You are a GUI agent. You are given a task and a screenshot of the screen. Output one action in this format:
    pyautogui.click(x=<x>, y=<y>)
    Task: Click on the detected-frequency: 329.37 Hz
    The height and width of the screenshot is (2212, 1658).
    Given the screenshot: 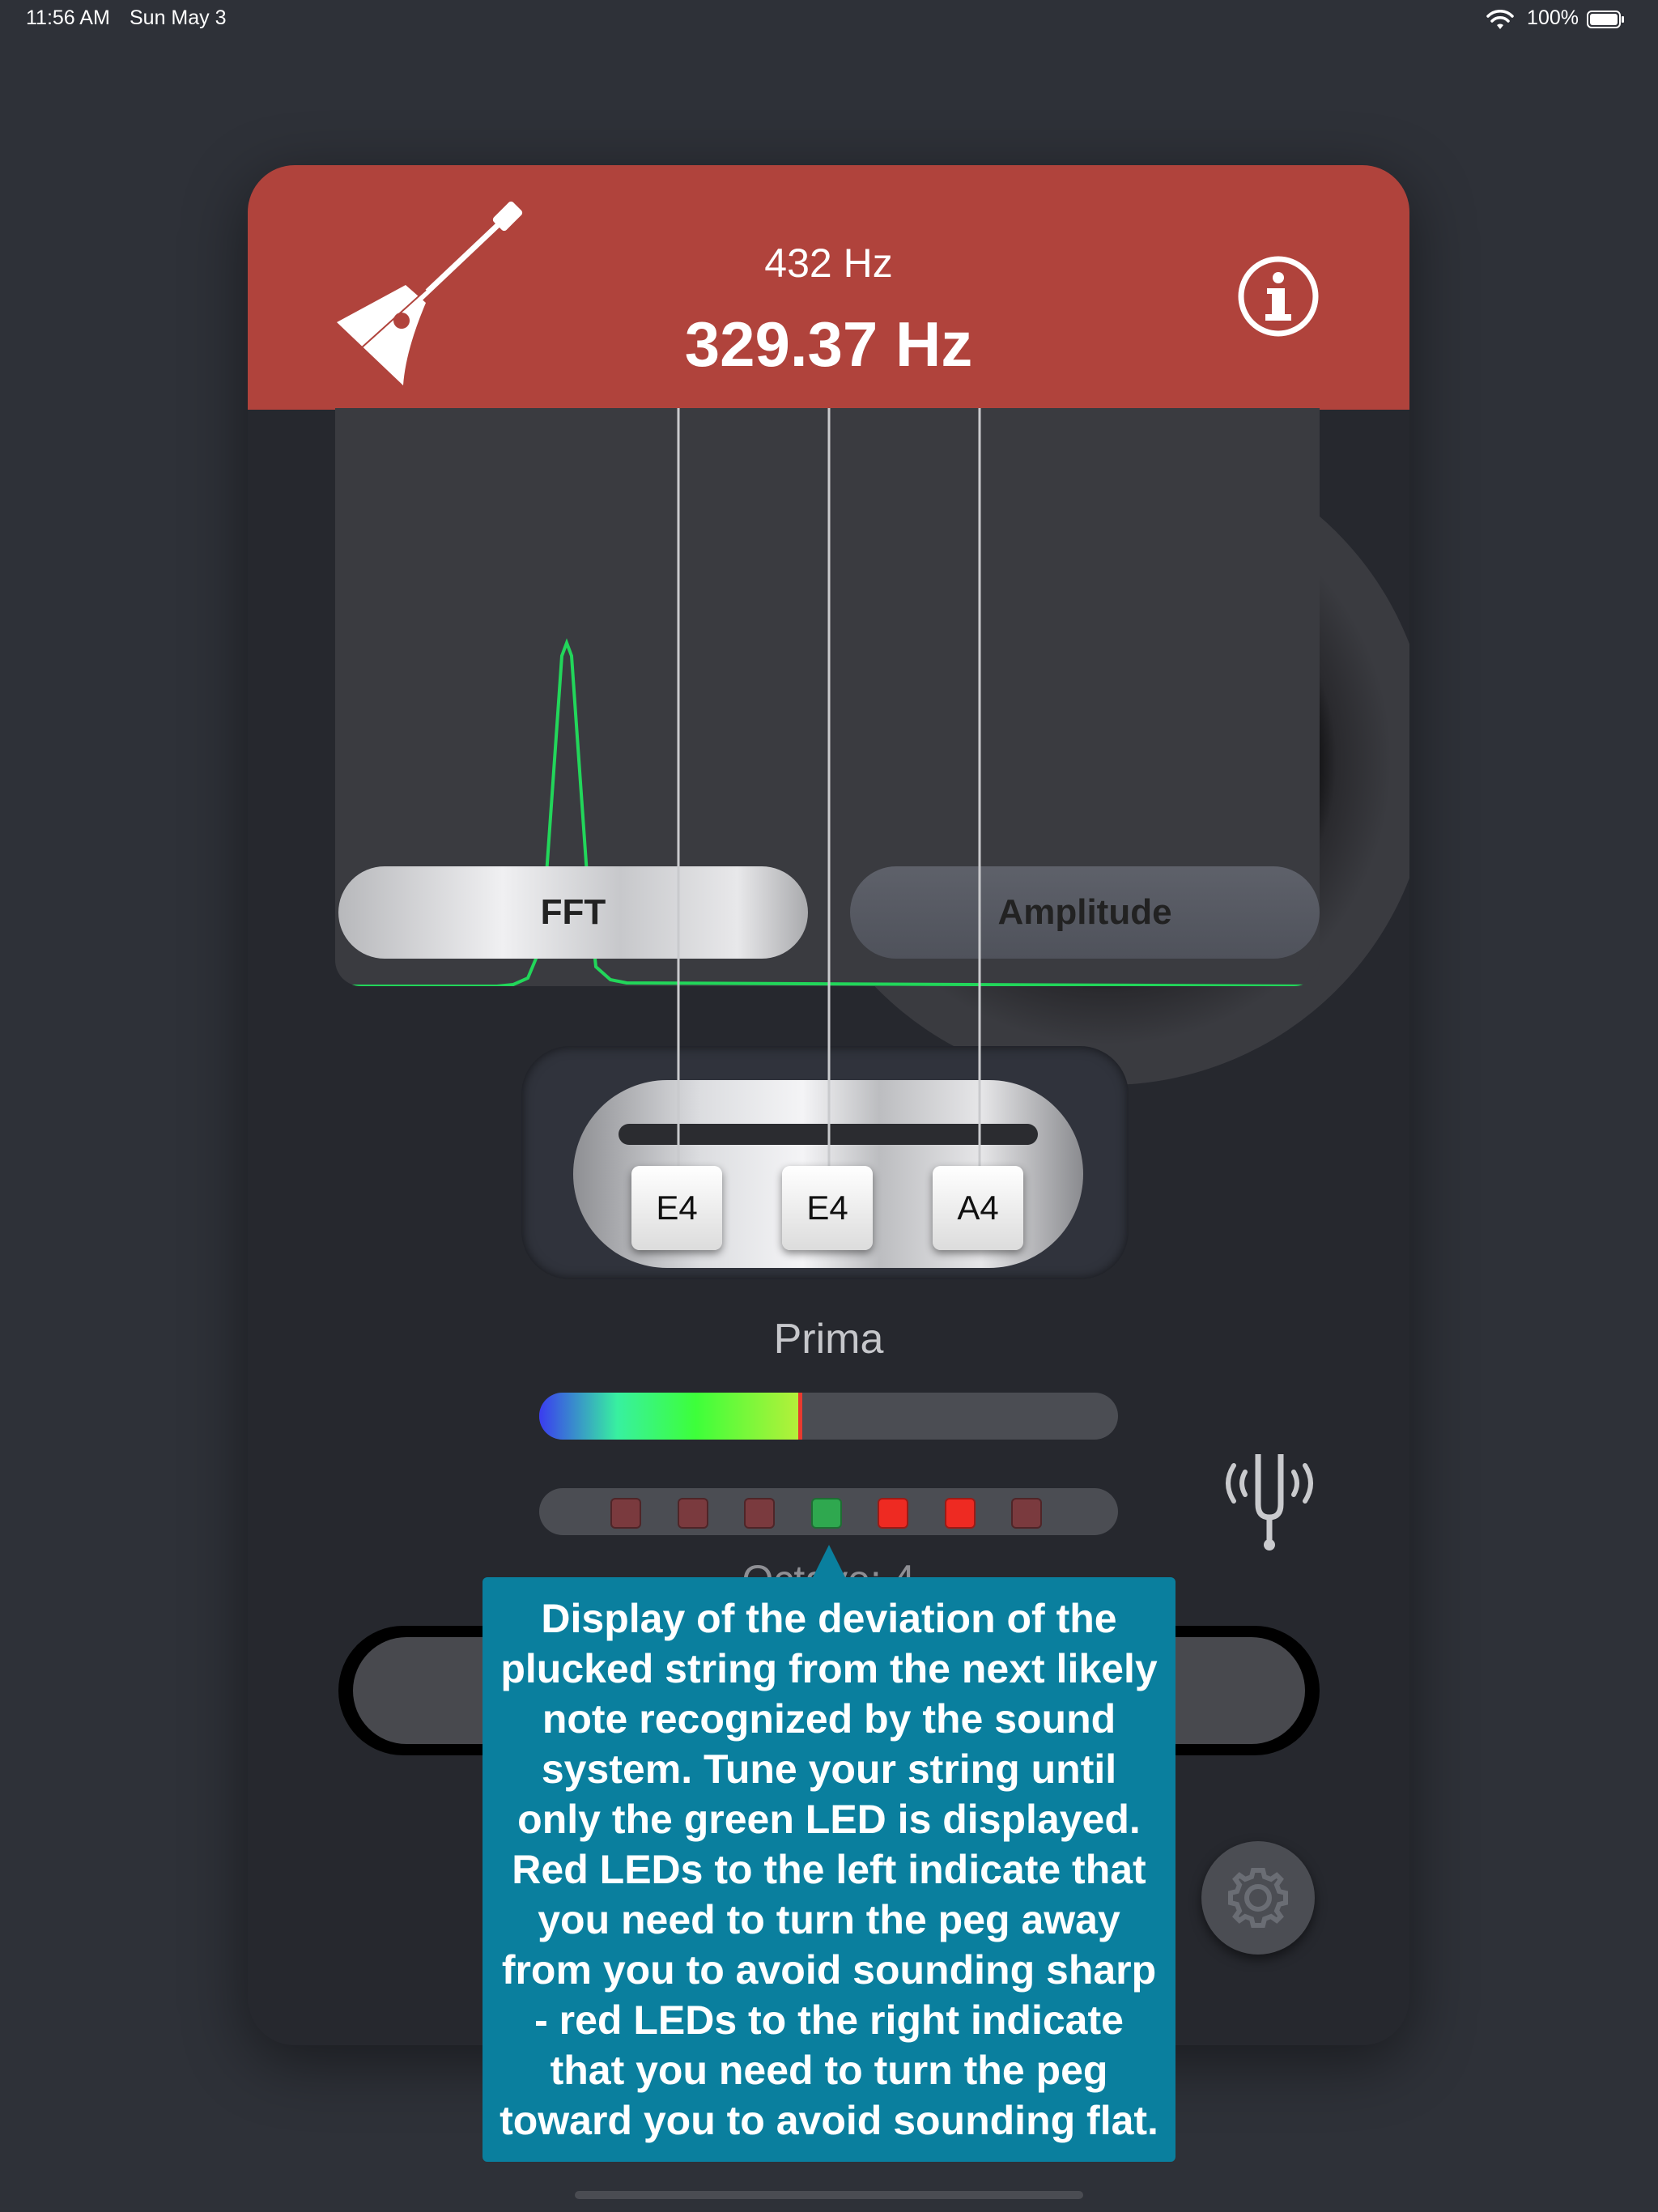 What is the action you would take?
    pyautogui.click(x=828, y=344)
    